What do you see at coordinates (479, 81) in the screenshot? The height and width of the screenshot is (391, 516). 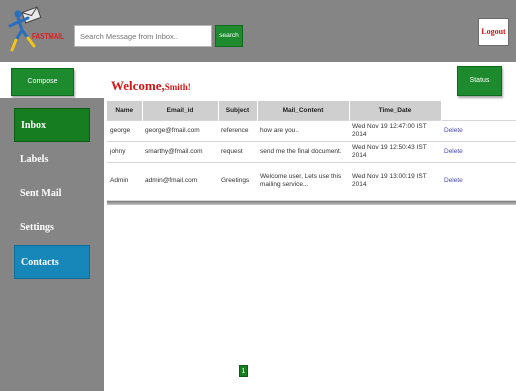 I see `status-button: Status` at bounding box center [479, 81].